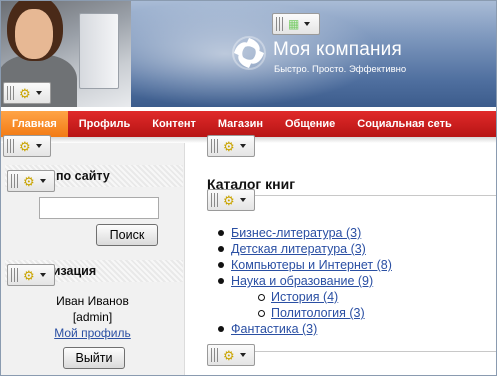  I want to click on catalog-edit-button: ⚙, so click(231, 200).